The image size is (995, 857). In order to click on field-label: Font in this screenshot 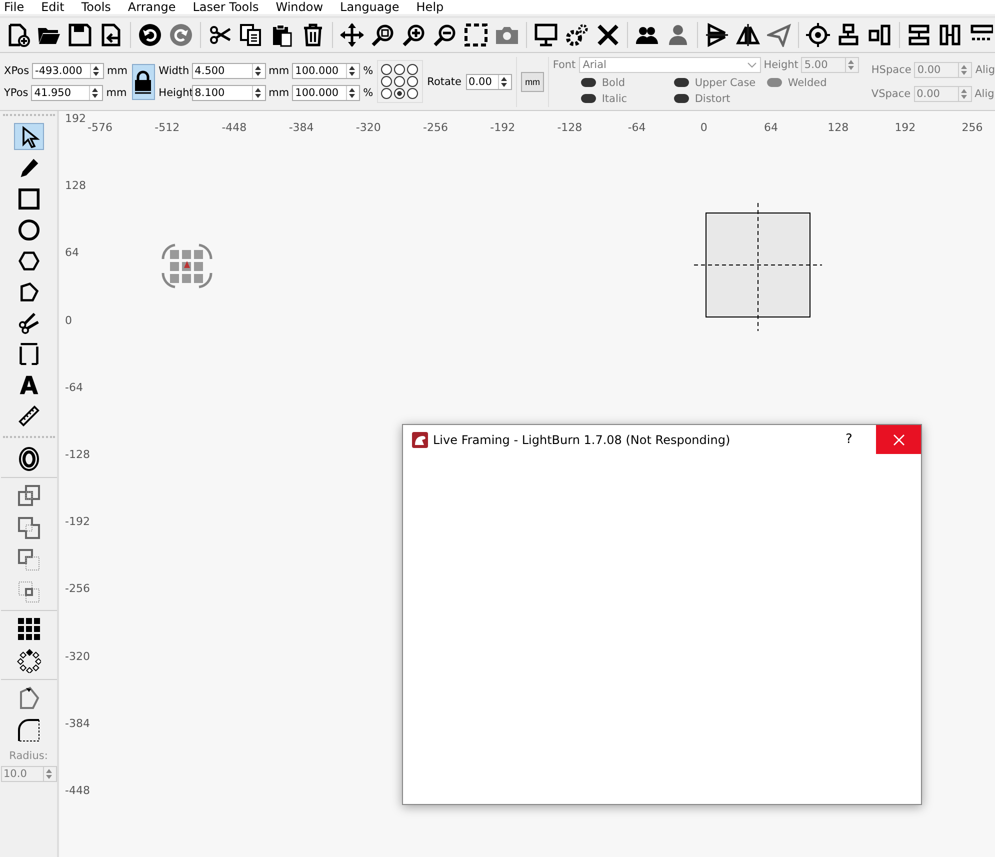, I will do `click(564, 64)`.